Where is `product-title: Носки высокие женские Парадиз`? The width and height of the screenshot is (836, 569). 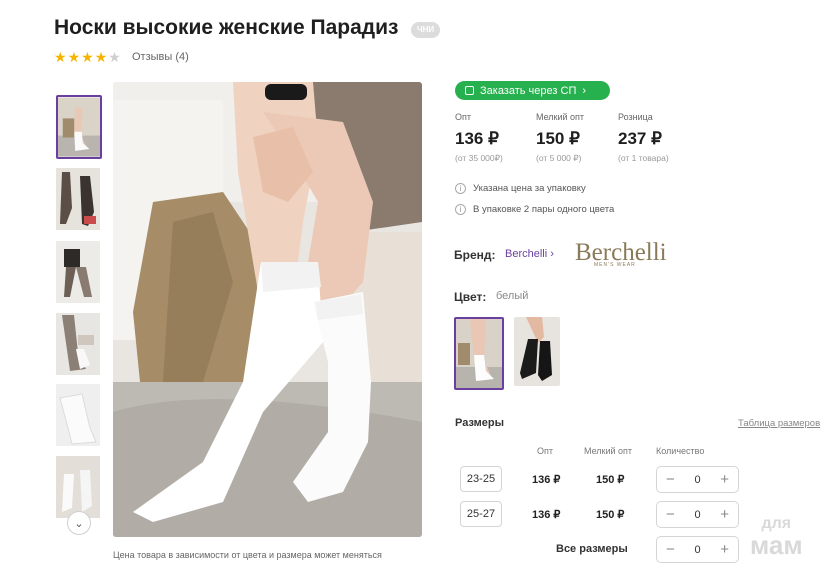 product-title: Носки высокие женские Парадиз is located at coordinates (226, 27).